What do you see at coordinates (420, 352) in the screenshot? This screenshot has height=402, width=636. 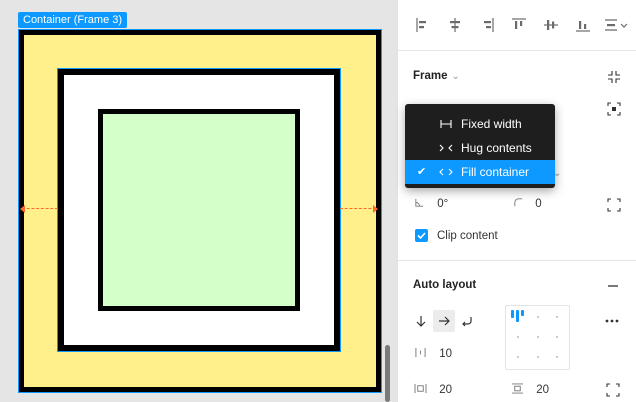 I see `gap-icon` at bounding box center [420, 352].